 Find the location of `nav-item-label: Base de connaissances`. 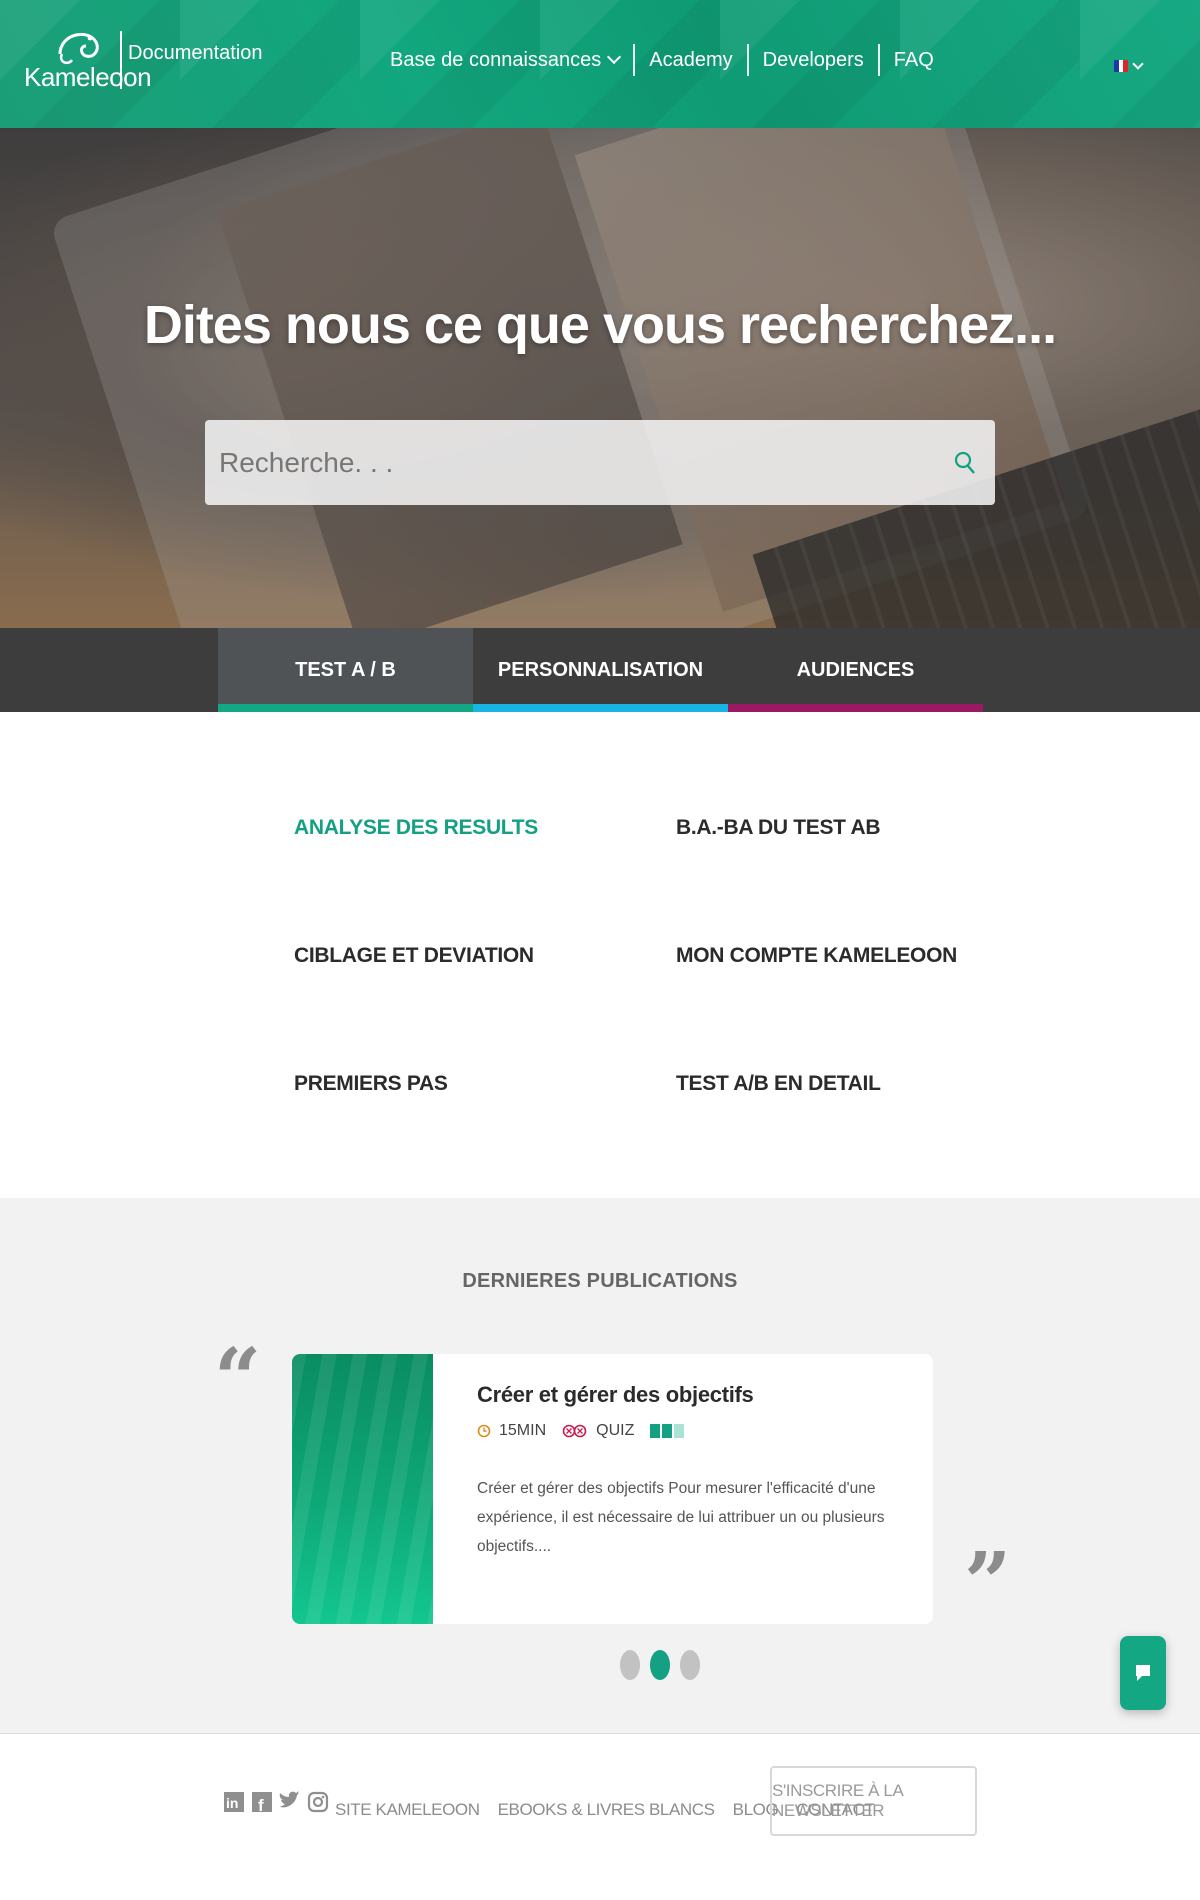

nav-item-label: Base de connaissances is located at coordinates (496, 59).